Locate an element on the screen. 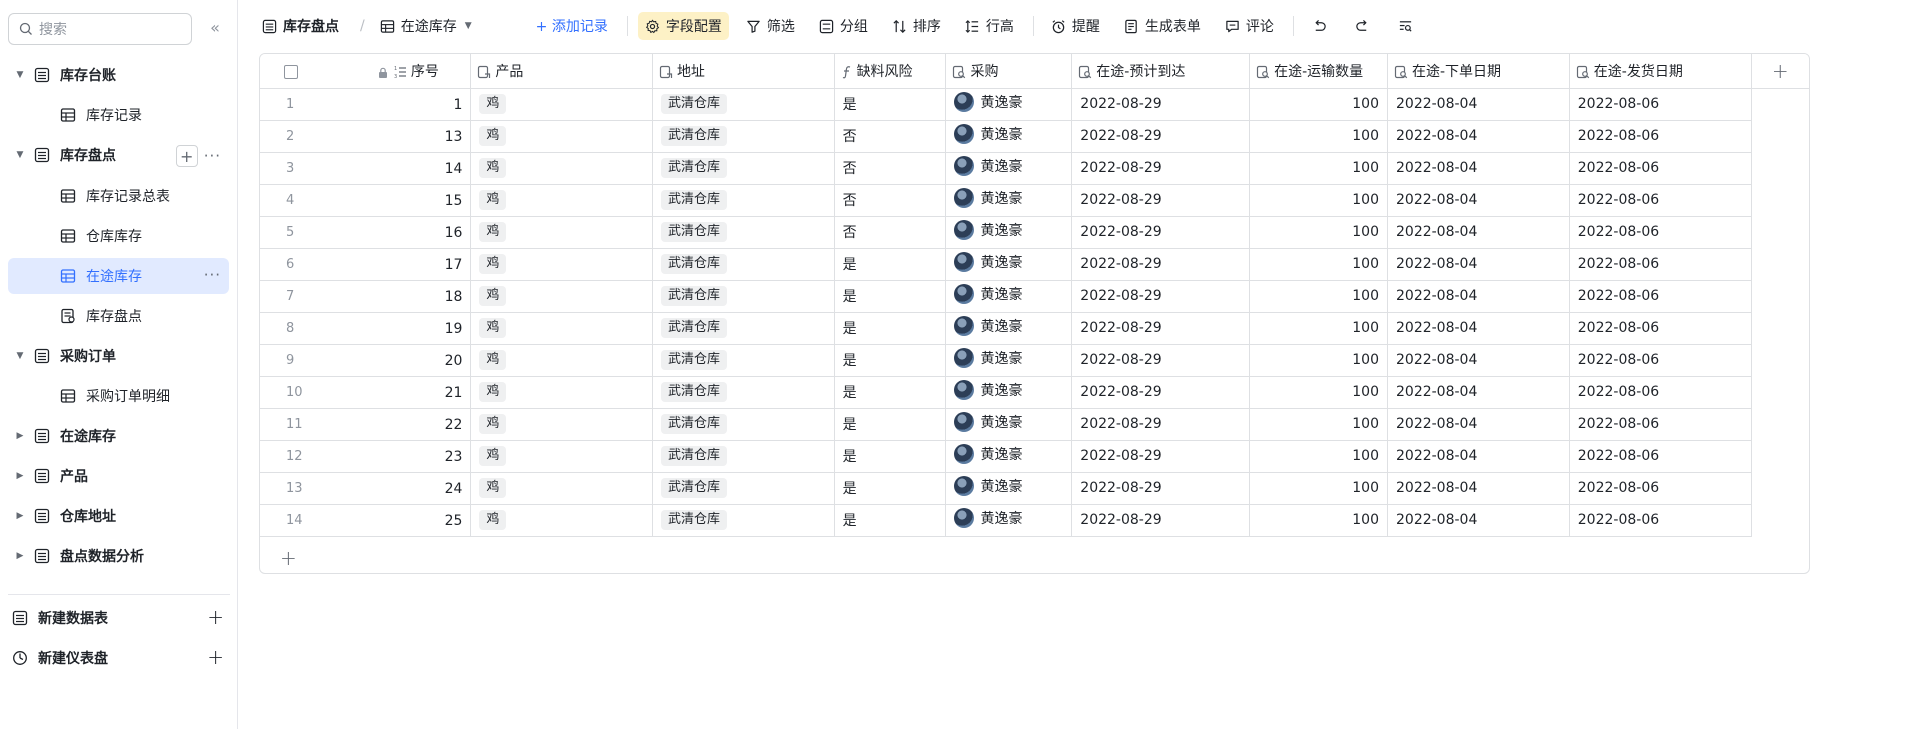 The image size is (1919, 729). add-record-button: + 添加记录 is located at coordinates (572, 26).